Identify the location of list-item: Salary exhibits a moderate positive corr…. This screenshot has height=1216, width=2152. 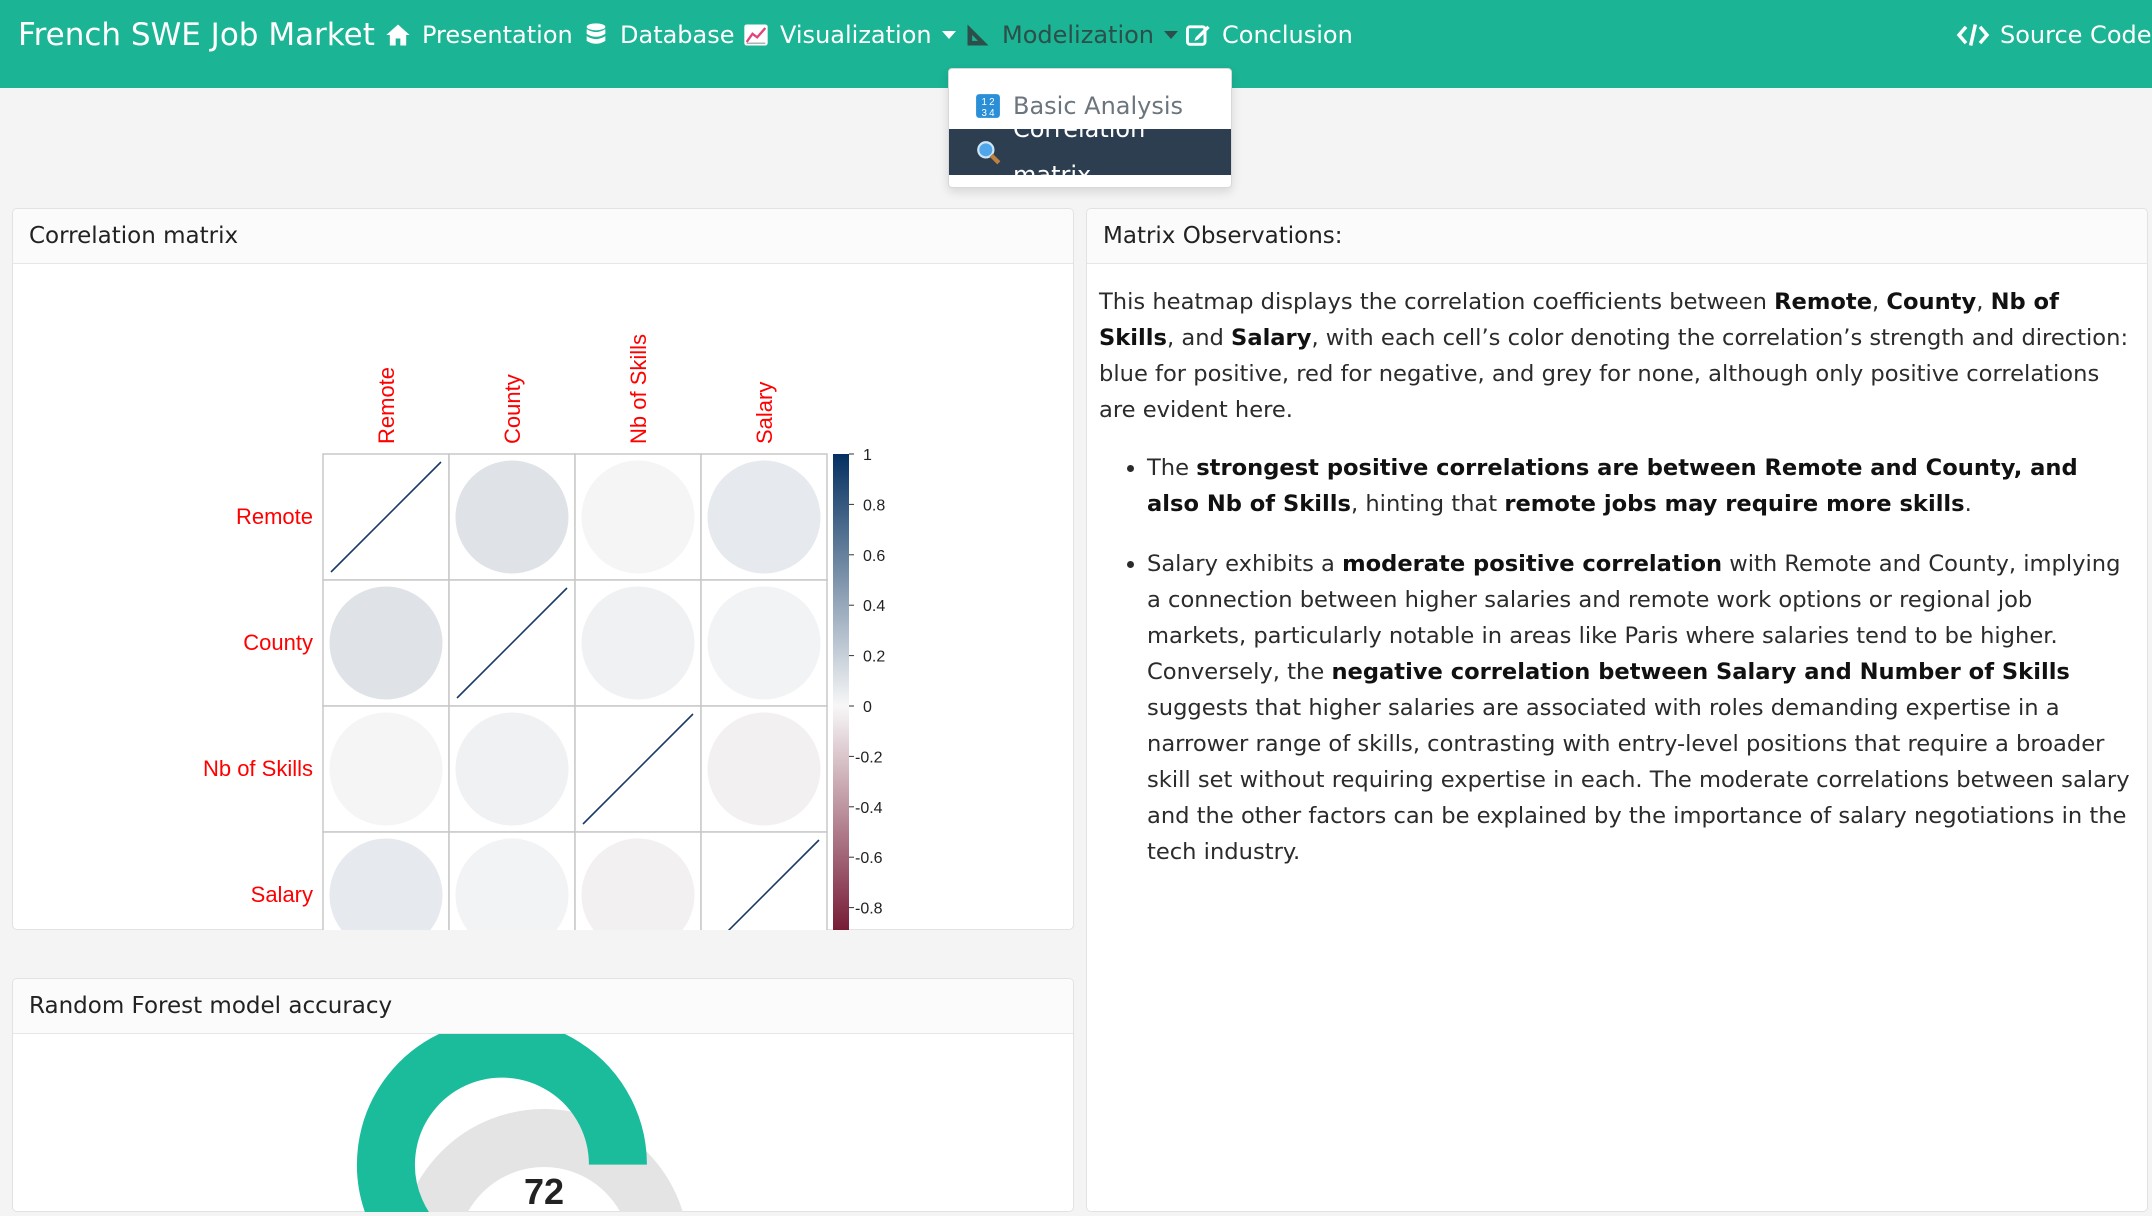
(1641, 708).